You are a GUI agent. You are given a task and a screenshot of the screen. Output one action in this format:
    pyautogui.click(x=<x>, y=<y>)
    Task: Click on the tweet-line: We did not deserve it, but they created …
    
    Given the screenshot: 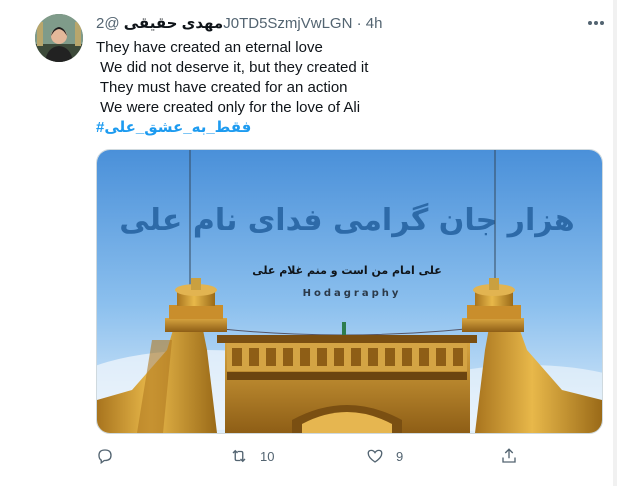 What is the action you would take?
    pyautogui.click(x=232, y=67)
    